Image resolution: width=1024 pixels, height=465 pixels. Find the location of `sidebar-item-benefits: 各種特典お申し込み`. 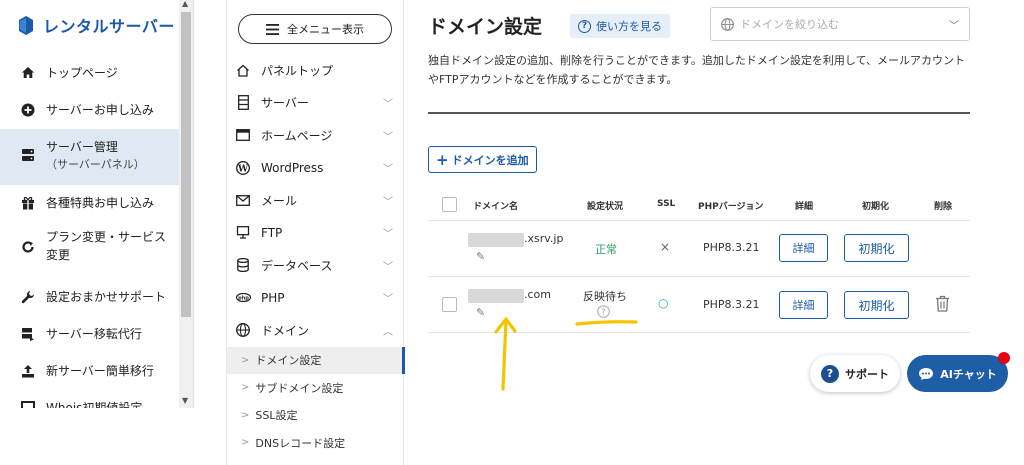

sidebar-item-benefits: 各種特典お申し込み is located at coordinates (90, 203).